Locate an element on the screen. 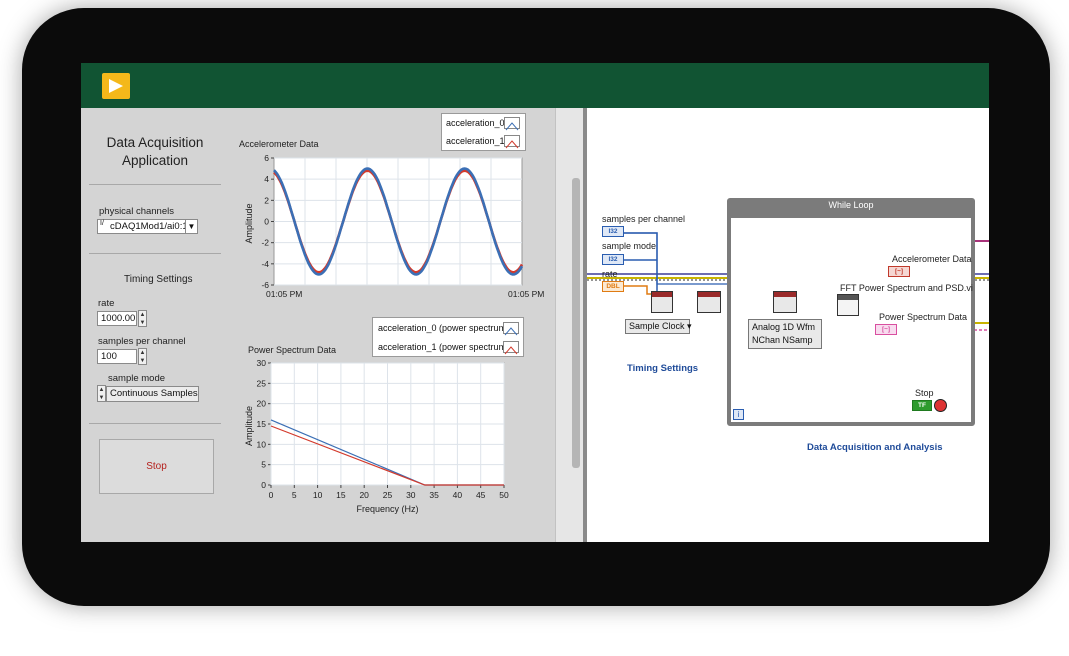 Image resolution: width=1069 pixels, height=656 pixels. rate-label: rate is located at coordinates (106, 303).